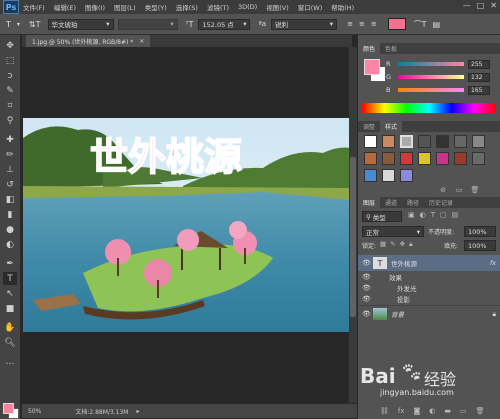  Describe the element at coordinates (440, 263) in the screenshot. I see `layer-name: 世外桃源` at that location.